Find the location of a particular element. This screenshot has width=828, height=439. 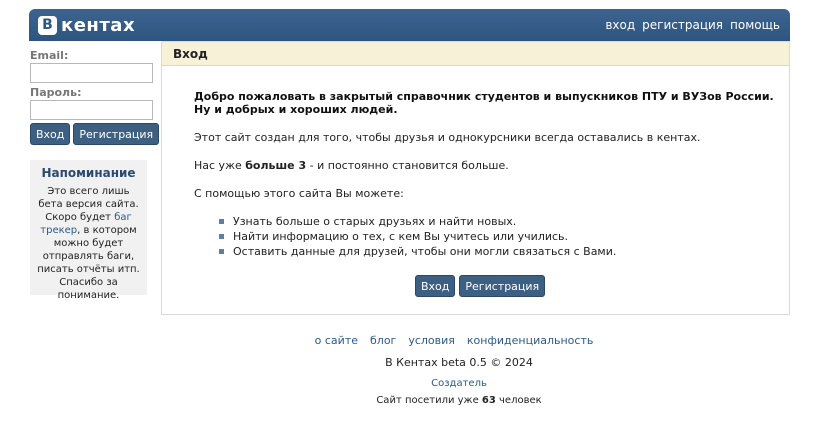

footer-terms-link: условия is located at coordinates (431, 340).